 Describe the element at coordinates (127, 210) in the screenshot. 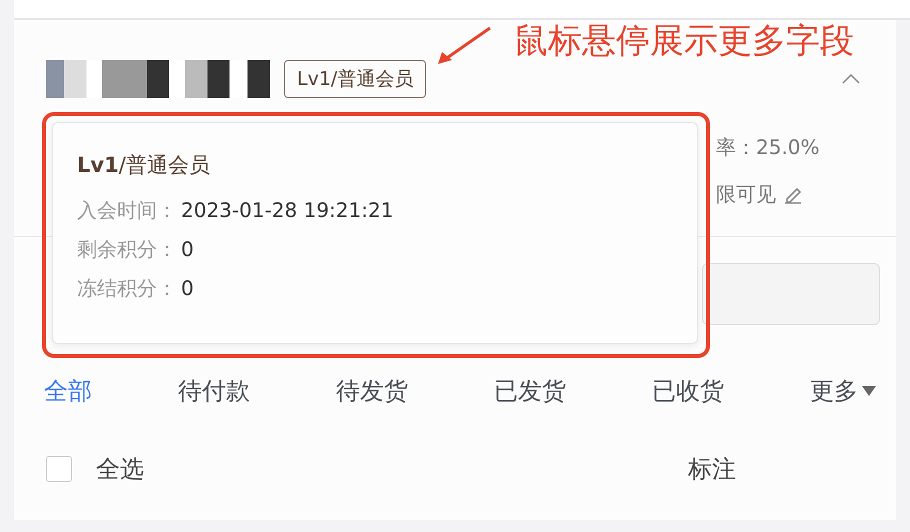

I see `field-label: 入会时间：` at that location.